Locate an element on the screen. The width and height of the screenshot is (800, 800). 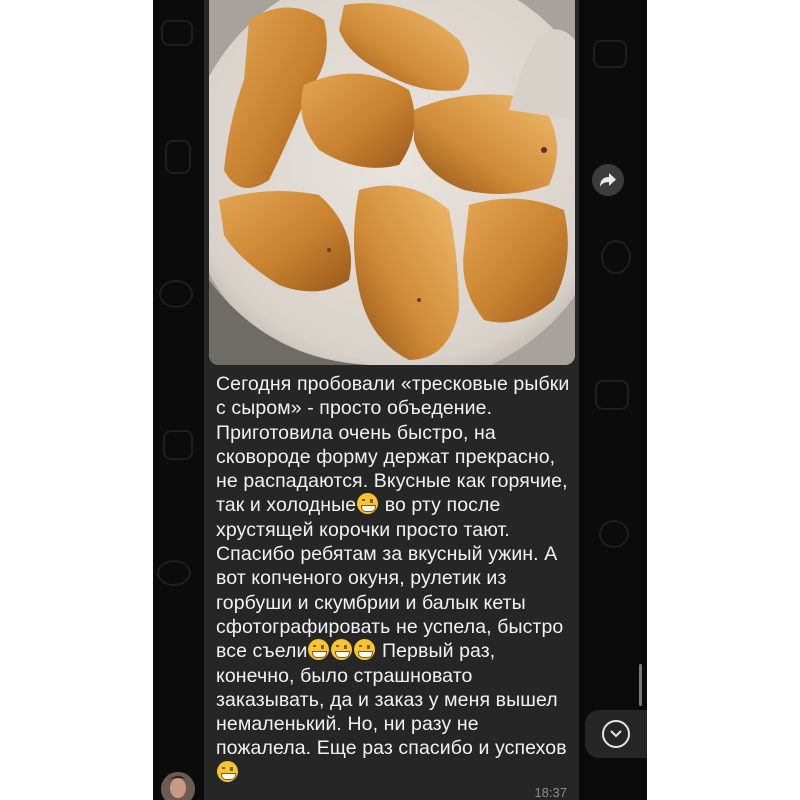
chevron-down-icon is located at coordinates (616, 734).